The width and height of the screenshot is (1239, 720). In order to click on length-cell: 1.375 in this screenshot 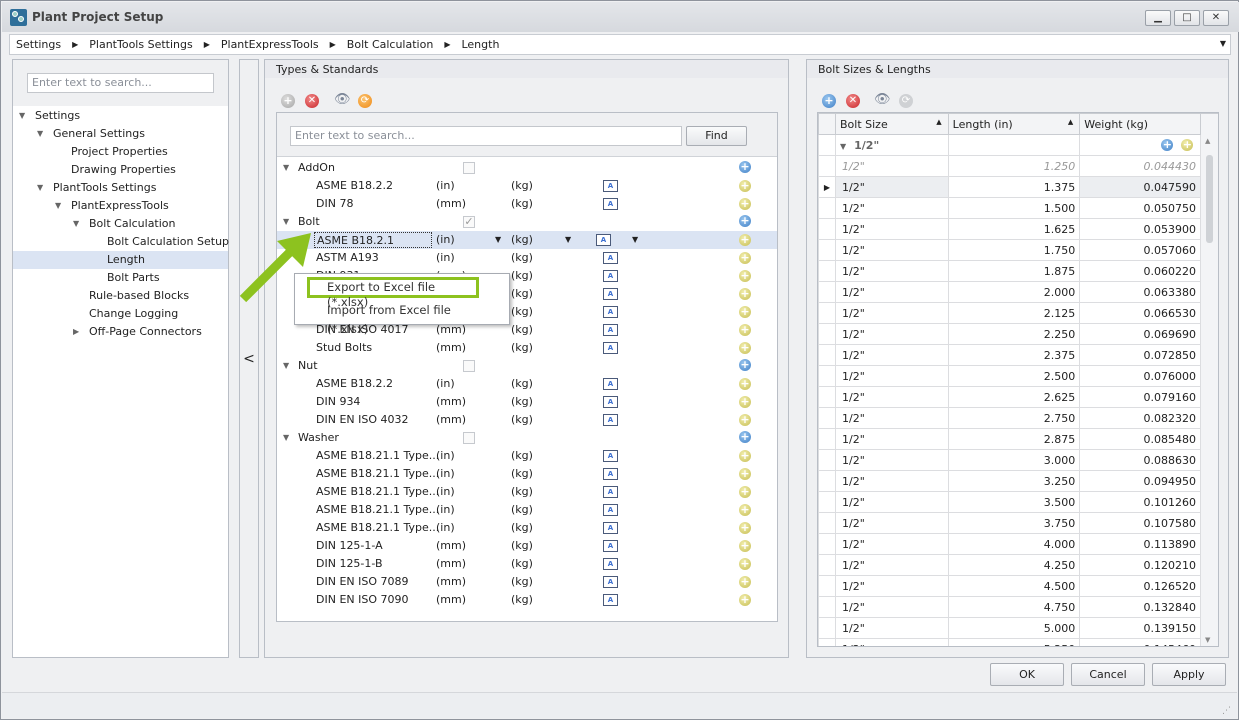, I will do `click(1014, 187)`.